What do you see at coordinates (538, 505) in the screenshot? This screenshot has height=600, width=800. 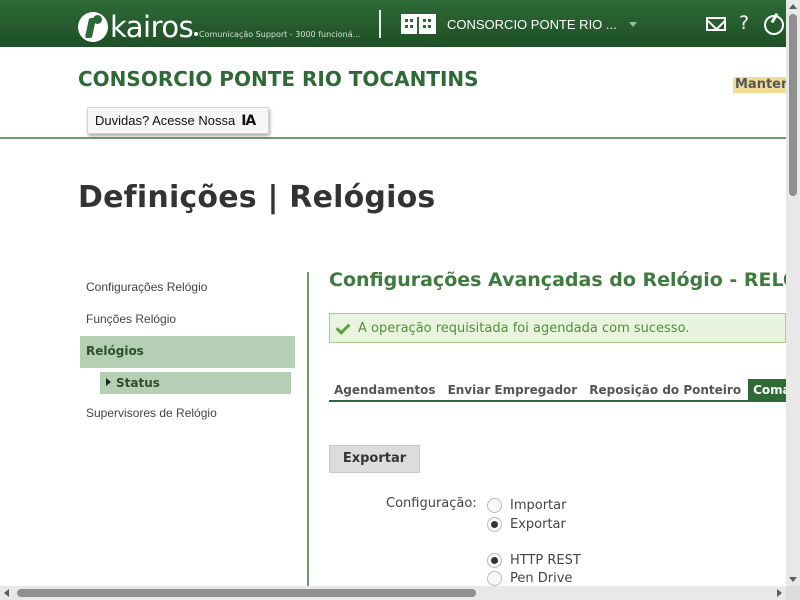 I see `radio-importar-label: Importar` at bounding box center [538, 505].